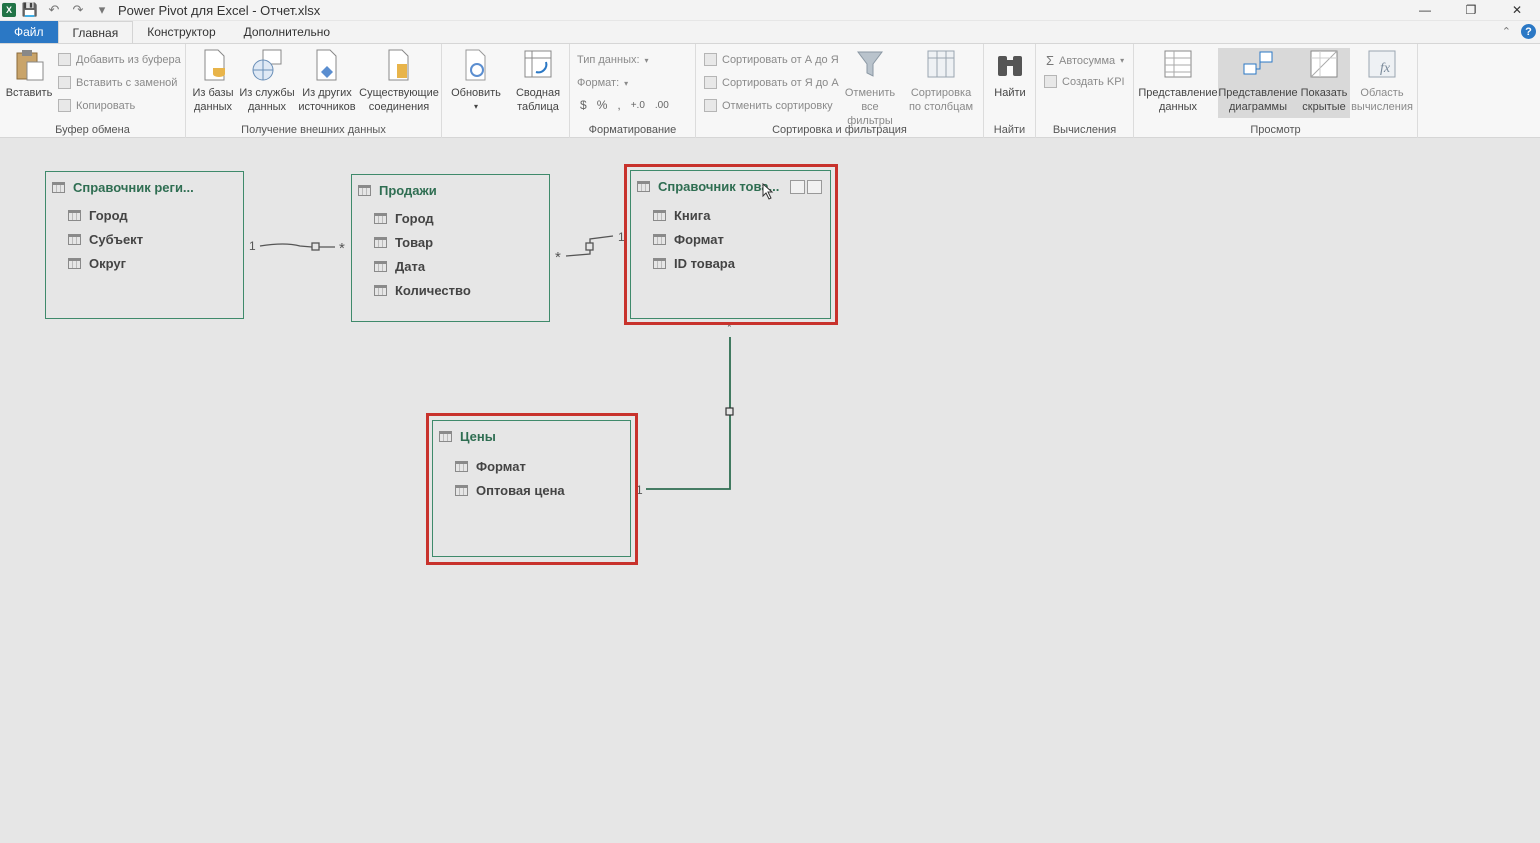  What do you see at coordinates (699, 239) in the screenshot?
I see `column-label: Формат` at bounding box center [699, 239].